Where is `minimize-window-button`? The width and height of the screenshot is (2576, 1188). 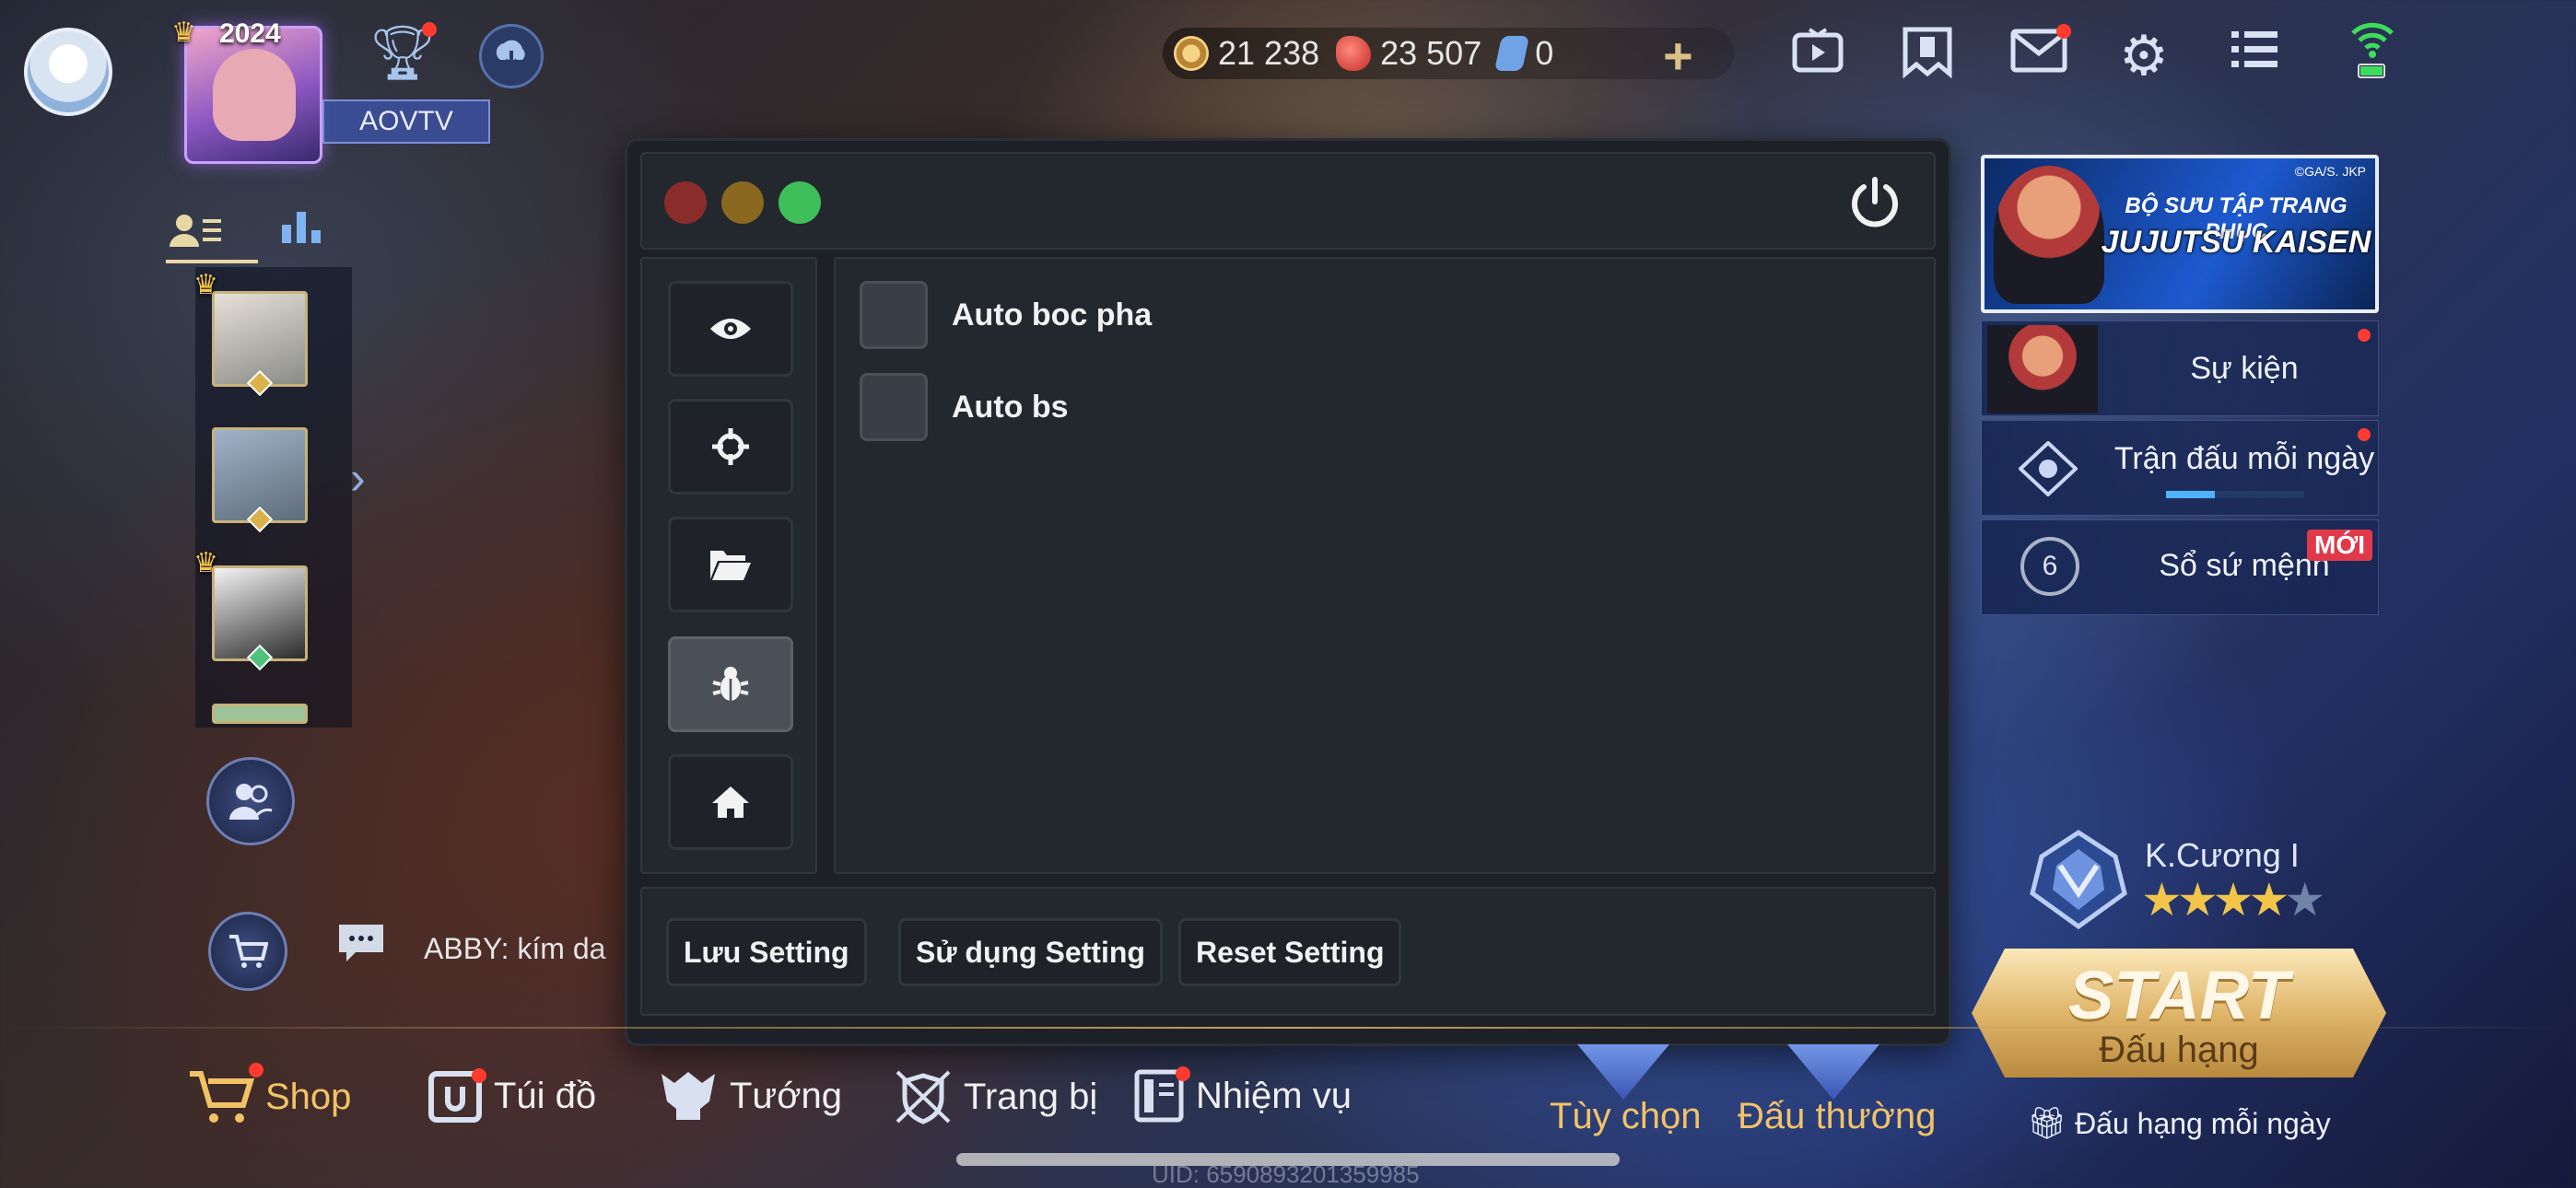
minimize-window-button is located at coordinates (742, 202).